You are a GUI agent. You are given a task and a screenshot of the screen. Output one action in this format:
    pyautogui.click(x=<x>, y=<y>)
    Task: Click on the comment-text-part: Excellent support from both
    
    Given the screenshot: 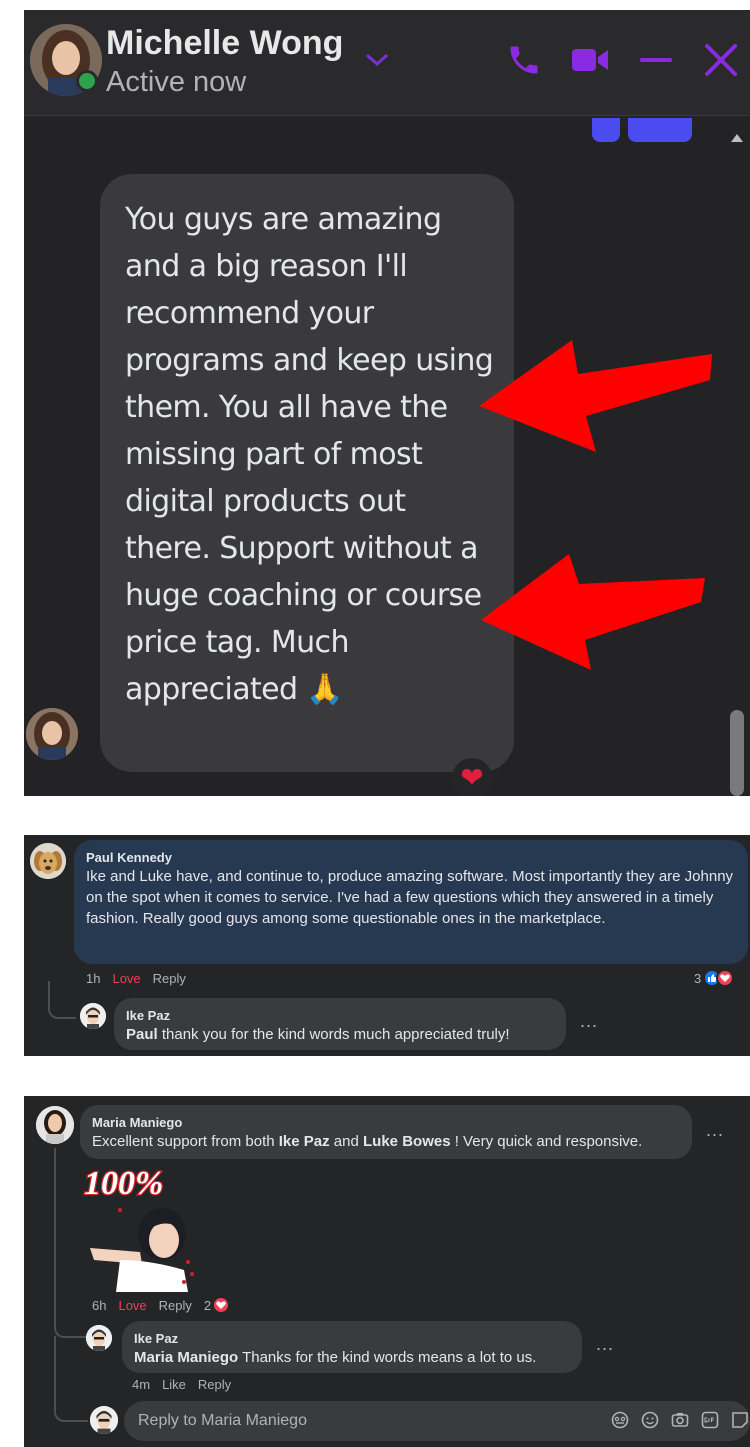 What is the action you would take?
    pyautogui.click(x=185, y=1141)
    